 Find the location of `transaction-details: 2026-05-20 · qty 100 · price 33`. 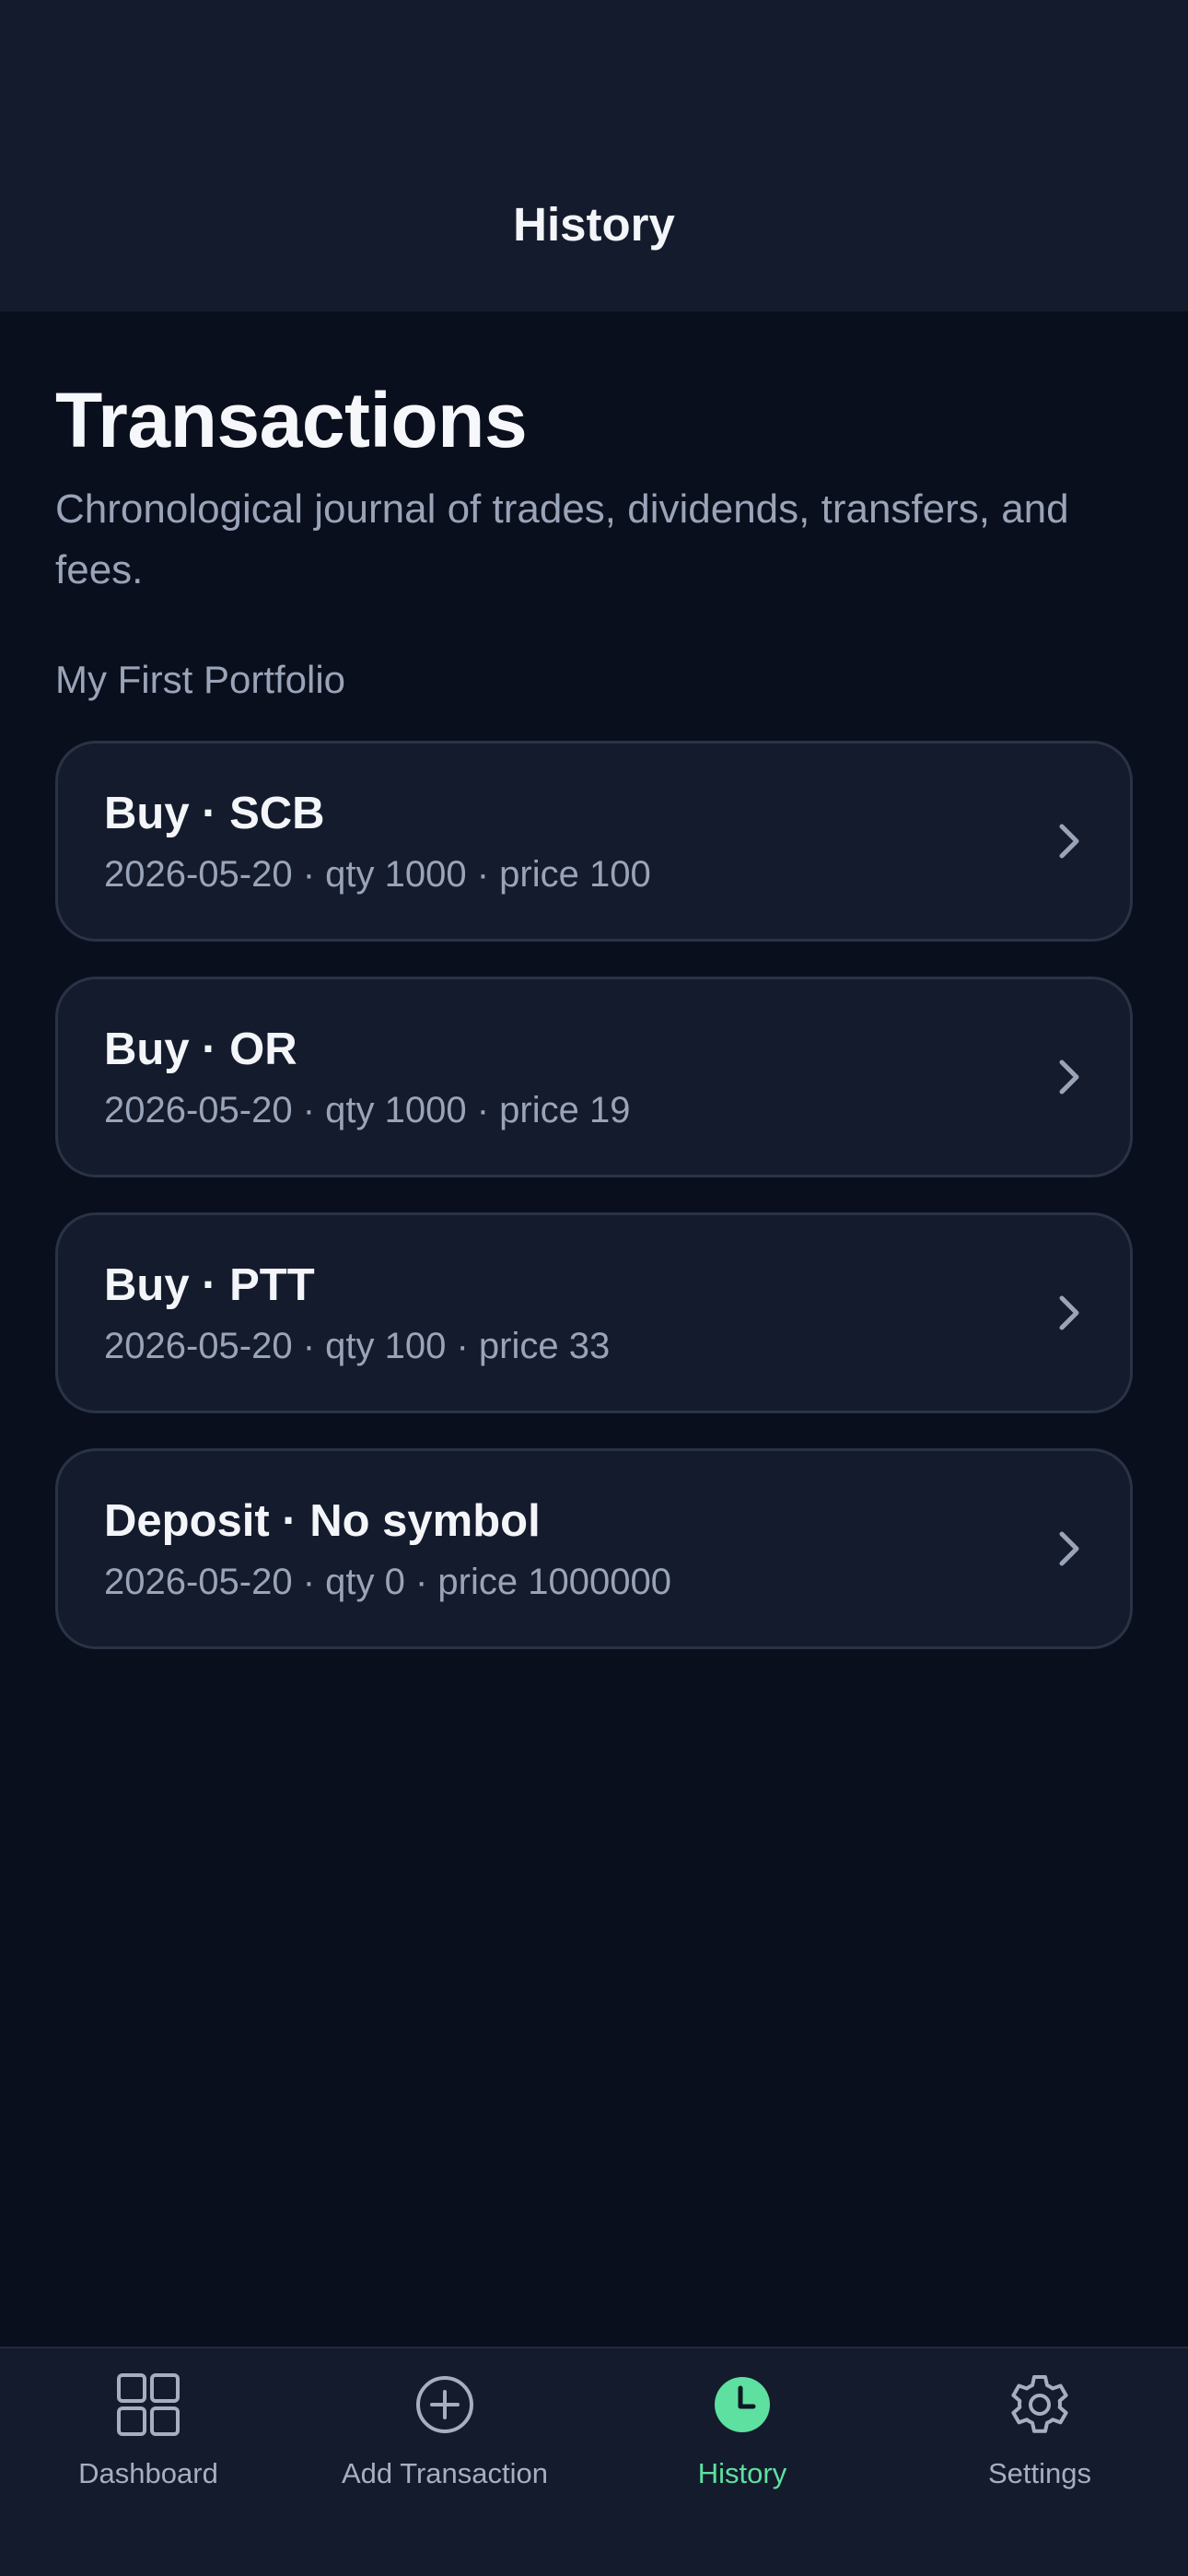

transaction-details: 2026-05-20 · qty 100 · price 33 is located at coordinates (357, 1346).